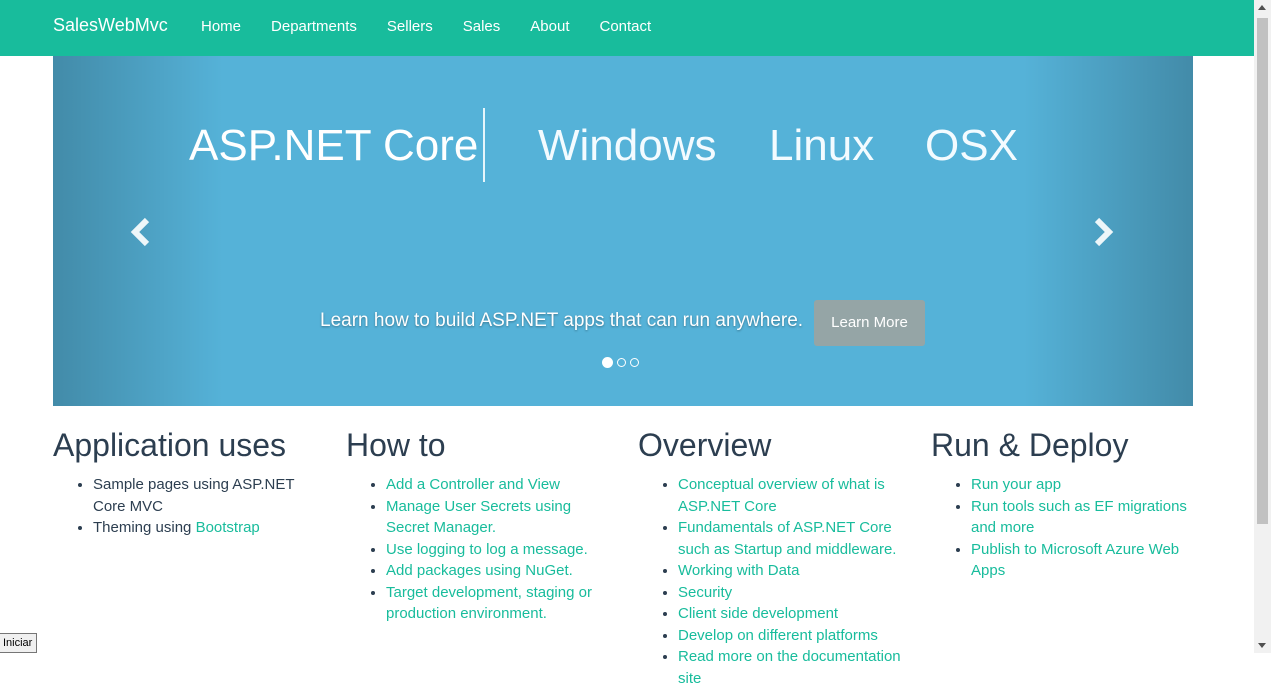 This screenshot has height=689, width=1271. I want to click on list-link: Add packages using NuGet., so click(479, 570).